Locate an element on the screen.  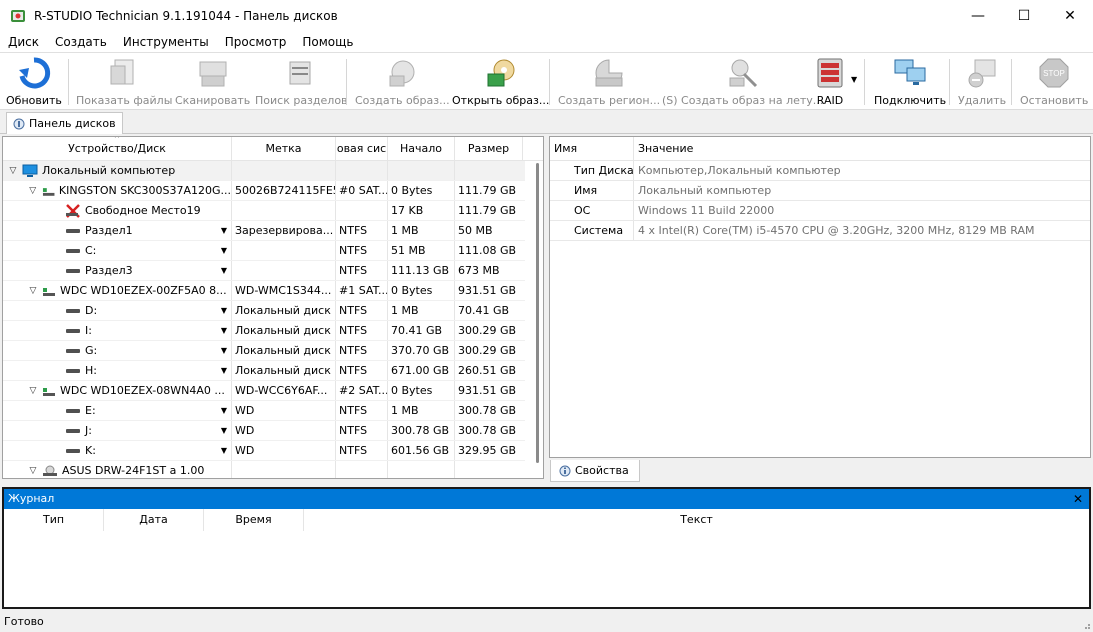
col-value: Значение is located at coordinates (663, 148).